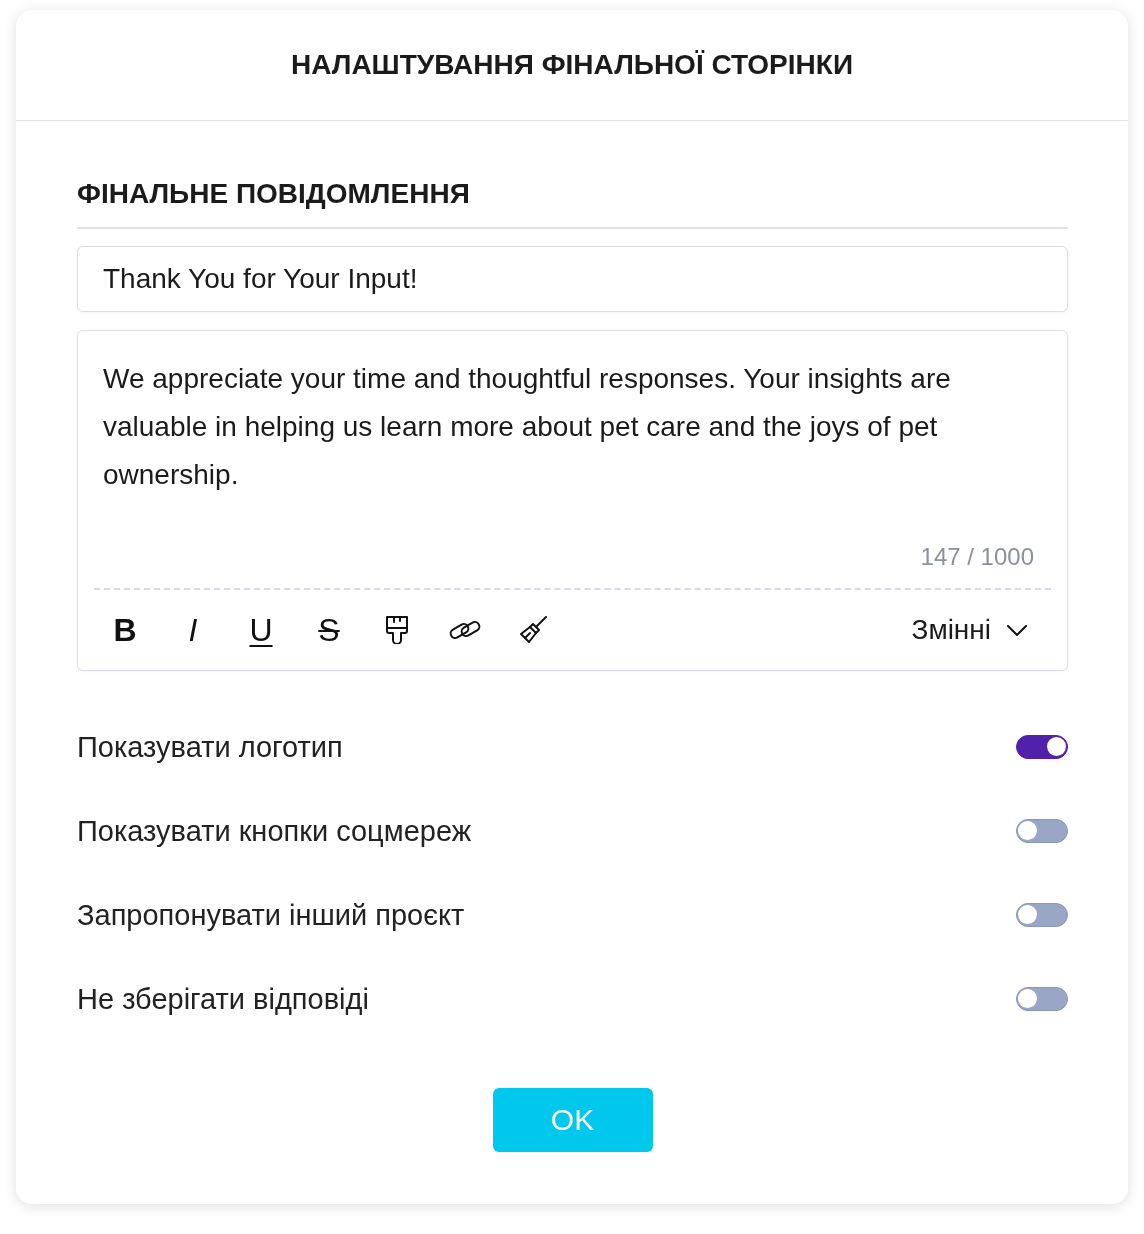  What do you see at coordinates (193, 630) in the screenshot?
I see `italic-button: I` at bounding box center [193, 630].